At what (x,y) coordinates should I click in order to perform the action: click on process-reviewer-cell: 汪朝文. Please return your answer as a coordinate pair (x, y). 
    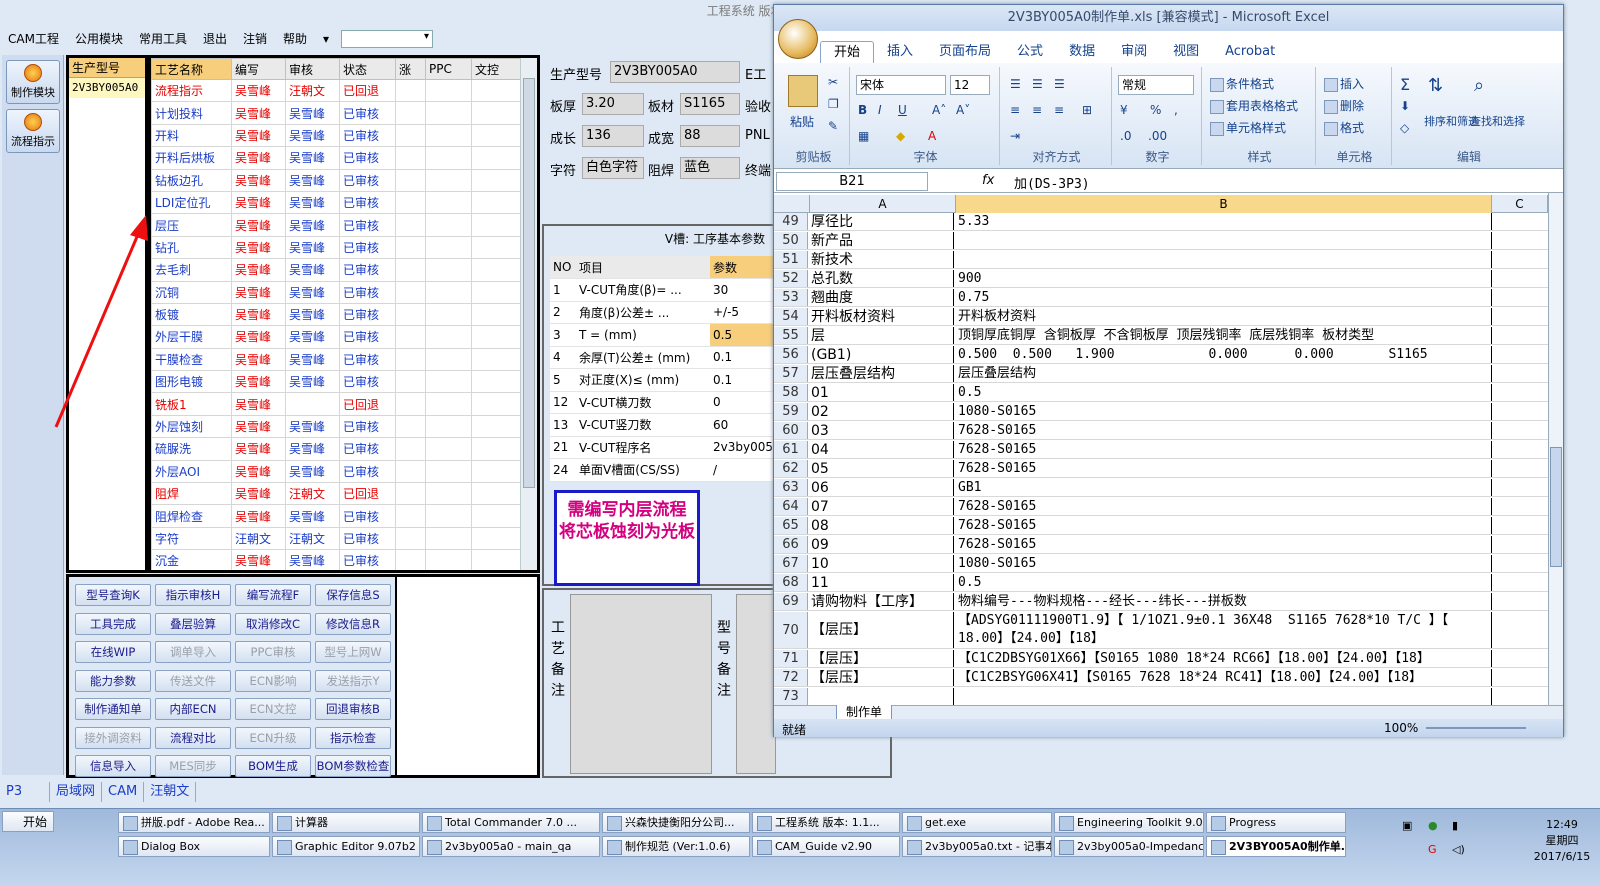
    Looking at the image, I should click on (312, 90).